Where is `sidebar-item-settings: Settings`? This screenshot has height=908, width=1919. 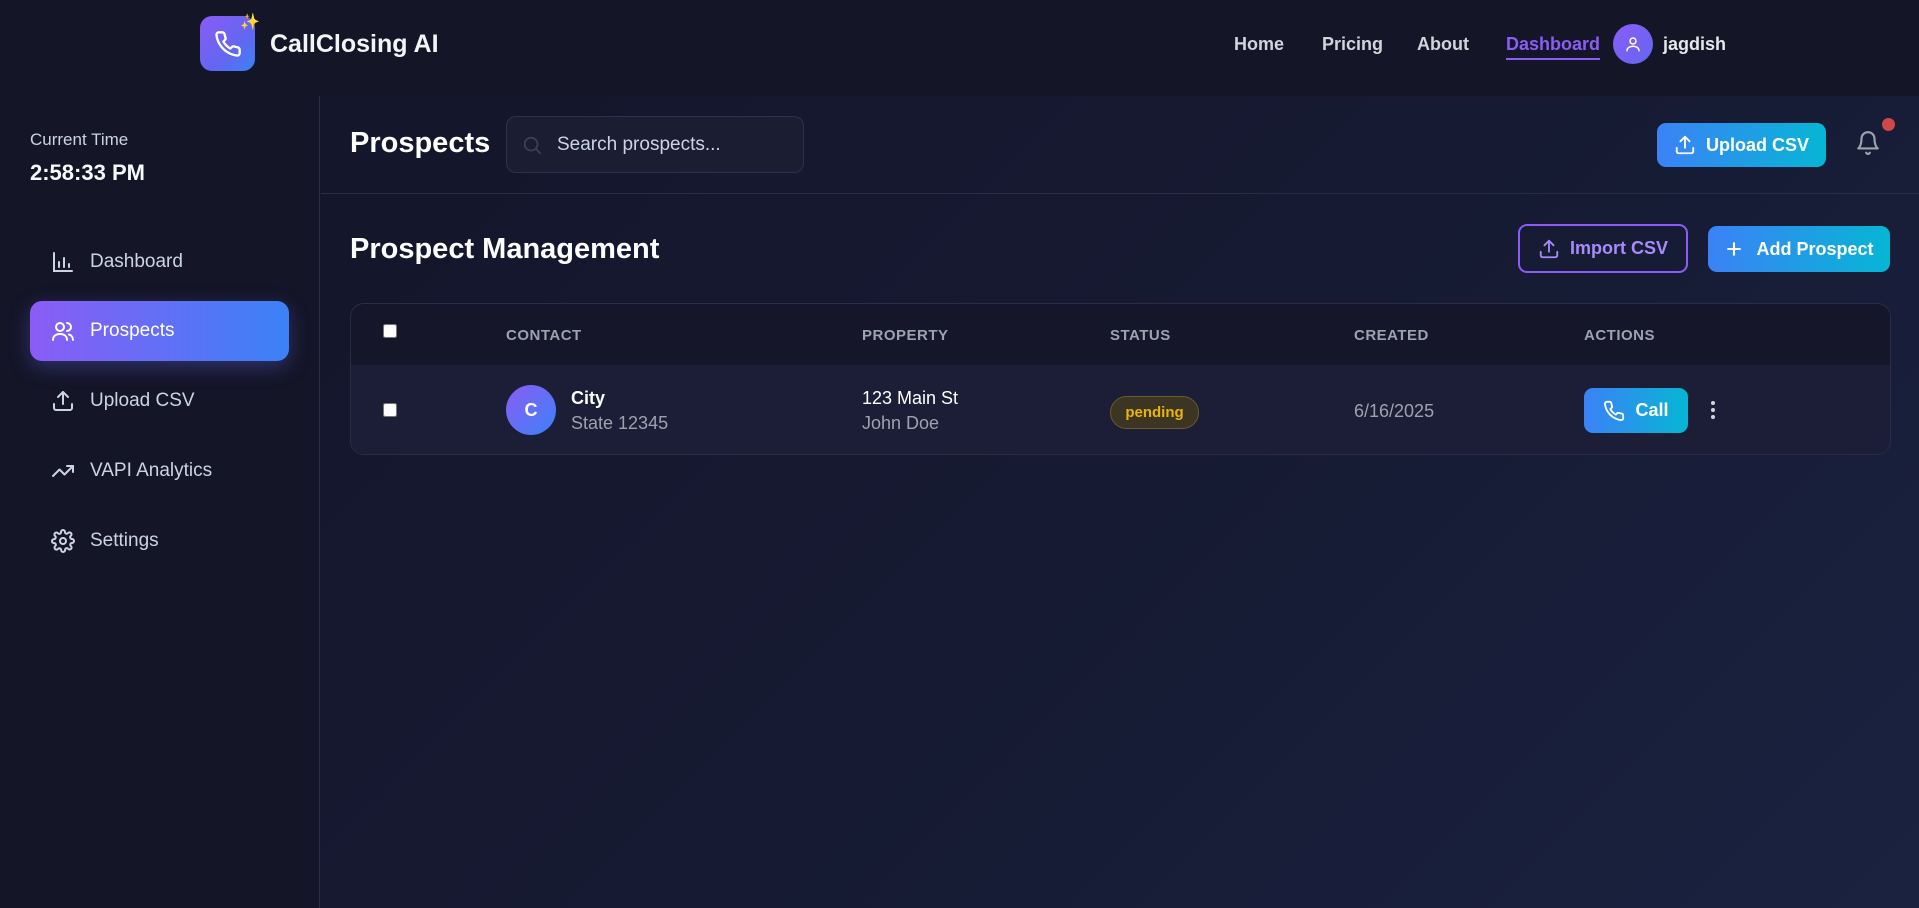 sidebar-item-settings: Settings is located at coordinates (159, 541).